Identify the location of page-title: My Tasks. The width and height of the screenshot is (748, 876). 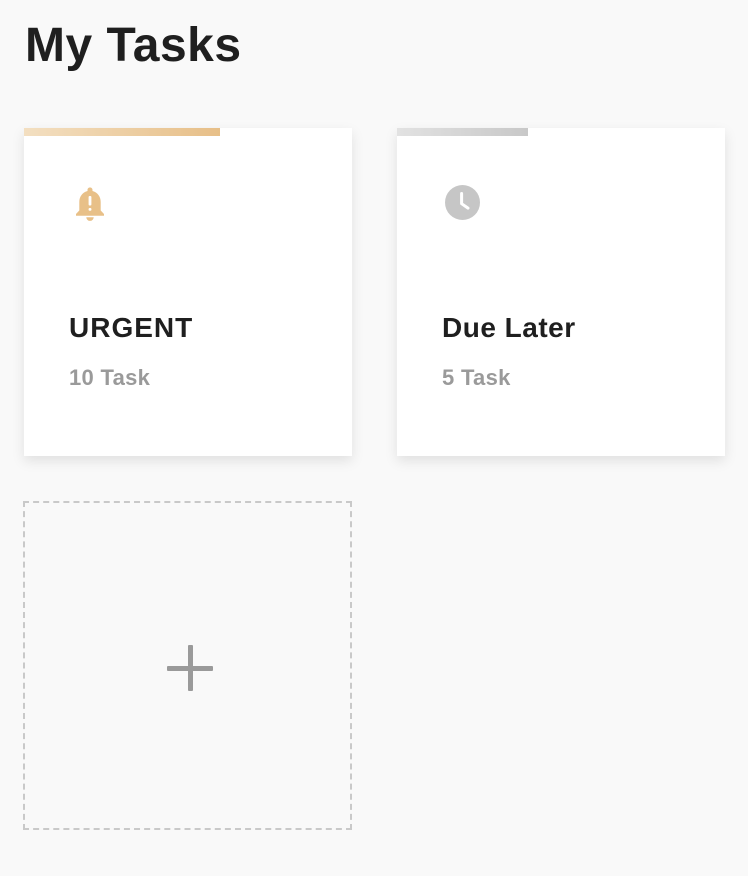
(133, 45).